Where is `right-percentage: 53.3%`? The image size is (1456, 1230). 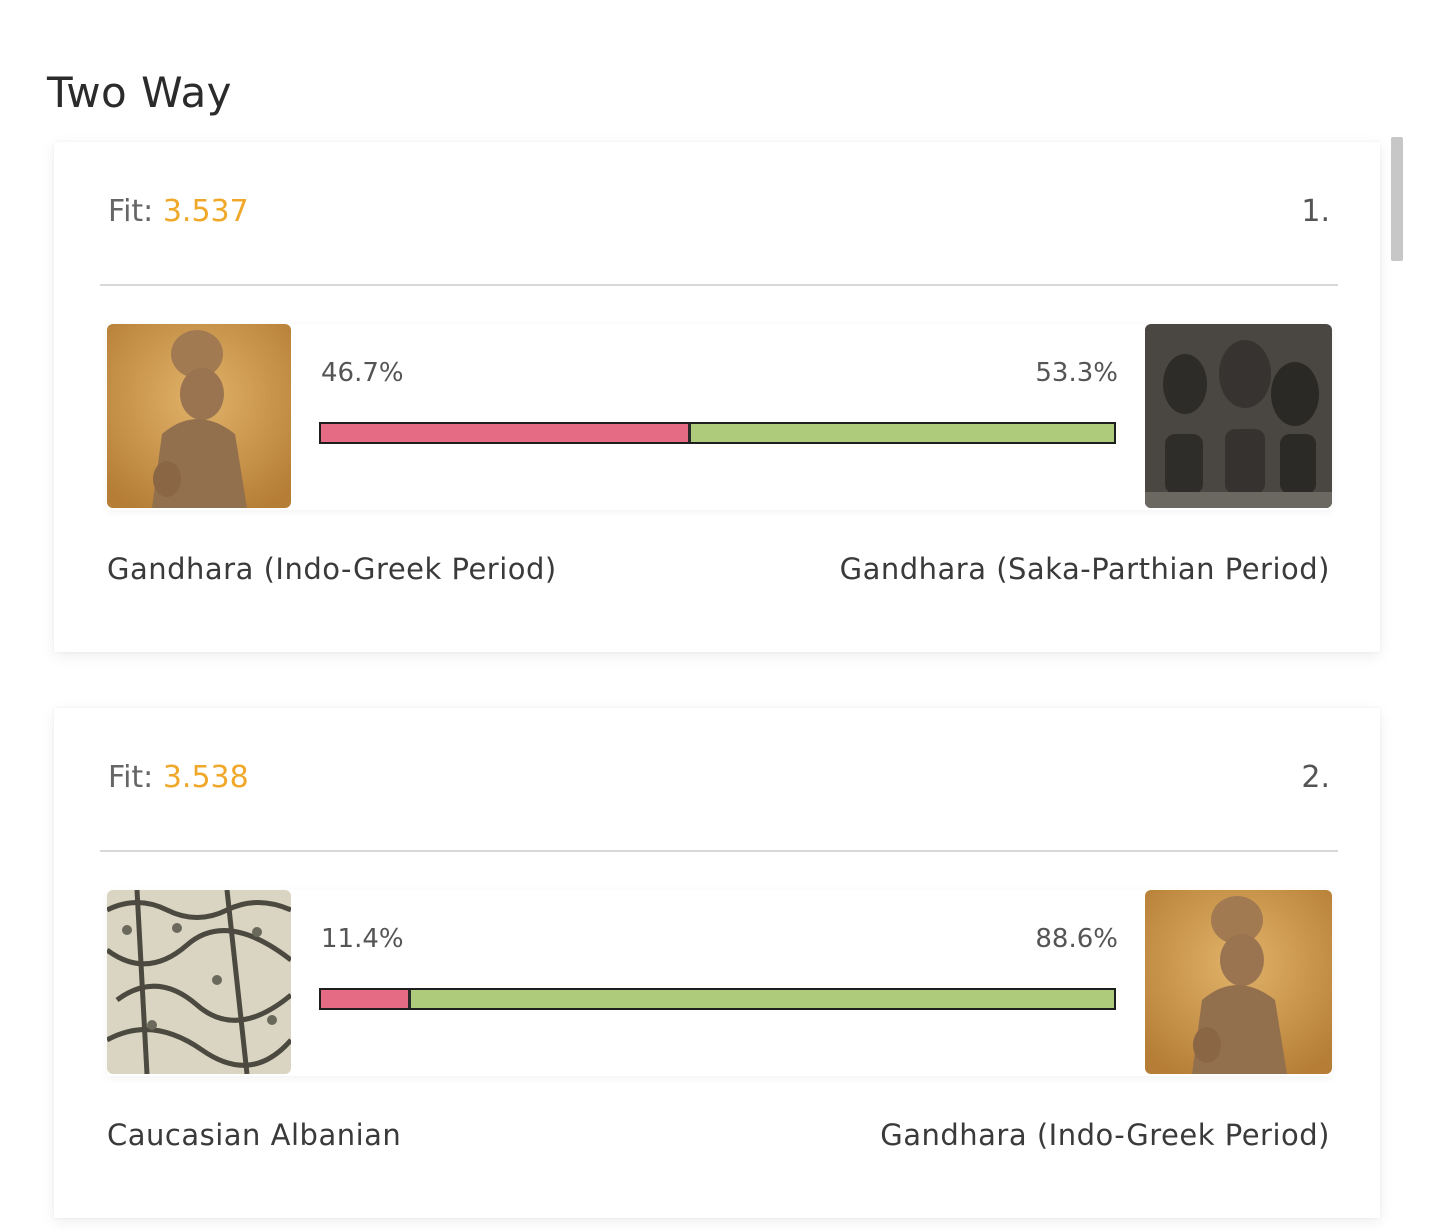
right-percentage: 53.3% is located at coordinates (1076, 373).